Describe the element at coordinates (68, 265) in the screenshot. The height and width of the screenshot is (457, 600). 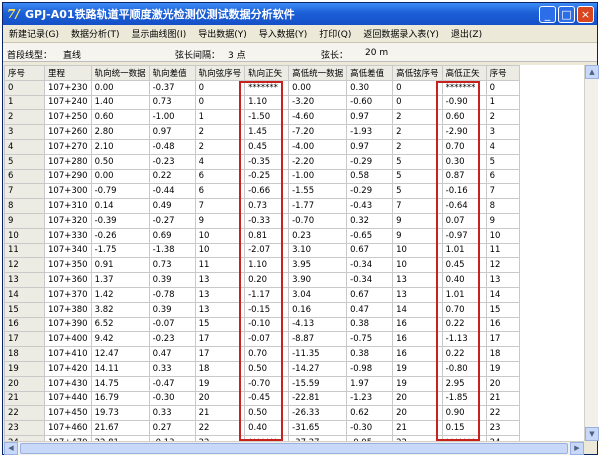
I see `cell-mileage: 107+350` at that location.